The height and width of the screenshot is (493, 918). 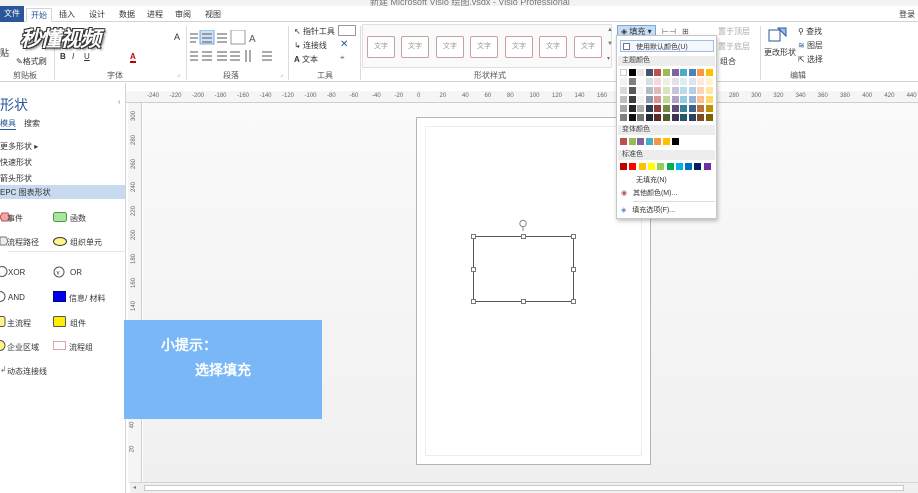 What do you see at coordinates (119, 102) in the screenshot?
I see `collapse-panel-icon: ‹` at bounding box center [119, 102].